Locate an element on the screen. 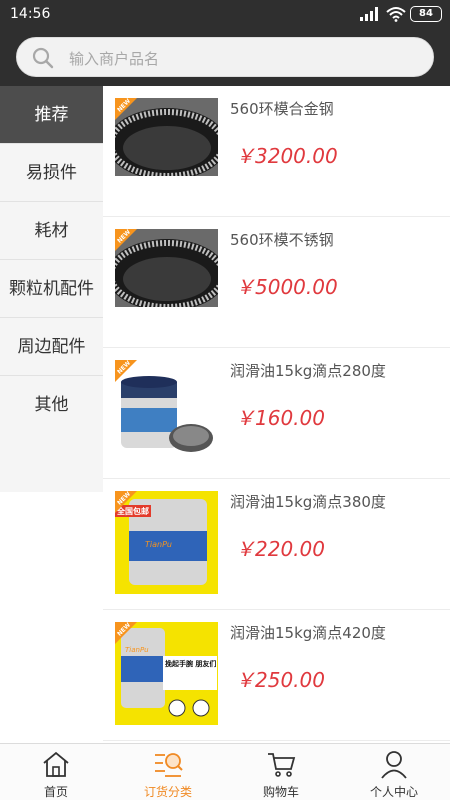 Image resolution: width=450 pixels, height=800 pixels. product-name: 润滑油15kg滴点380度 is located at coordinates (308, 502).